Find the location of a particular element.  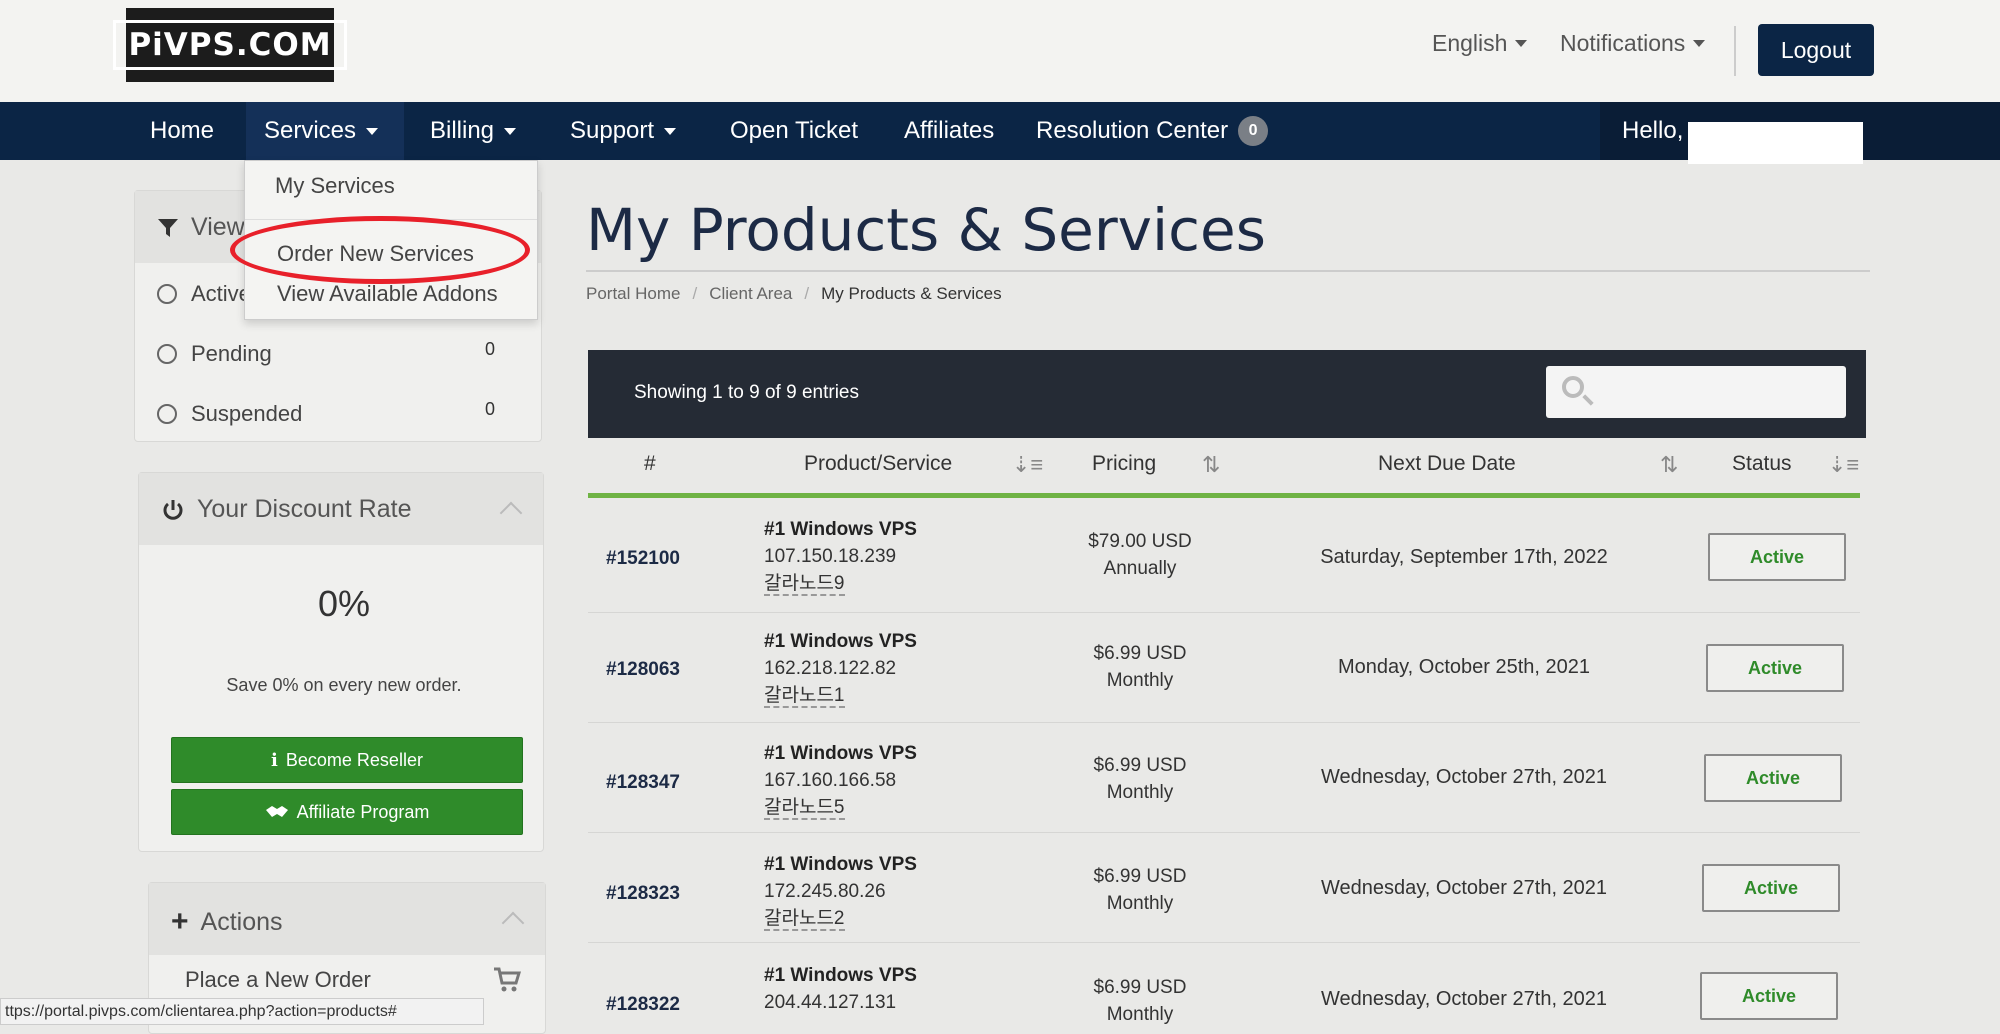

pricing-cell: $79.00 USD Annually is located at coordinates (1140, 555).